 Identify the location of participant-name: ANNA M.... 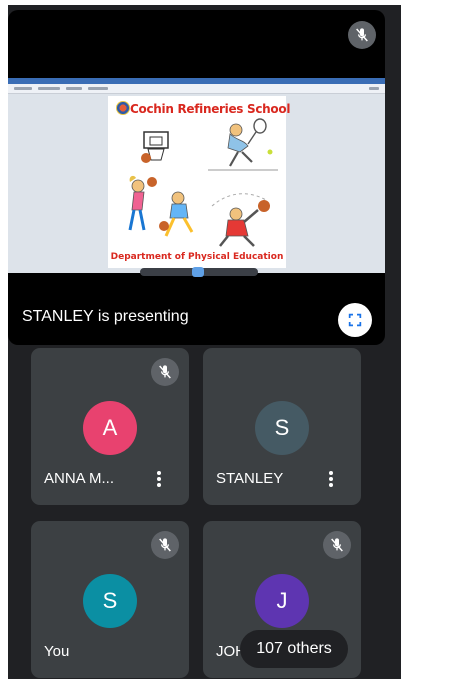
(79, 478).